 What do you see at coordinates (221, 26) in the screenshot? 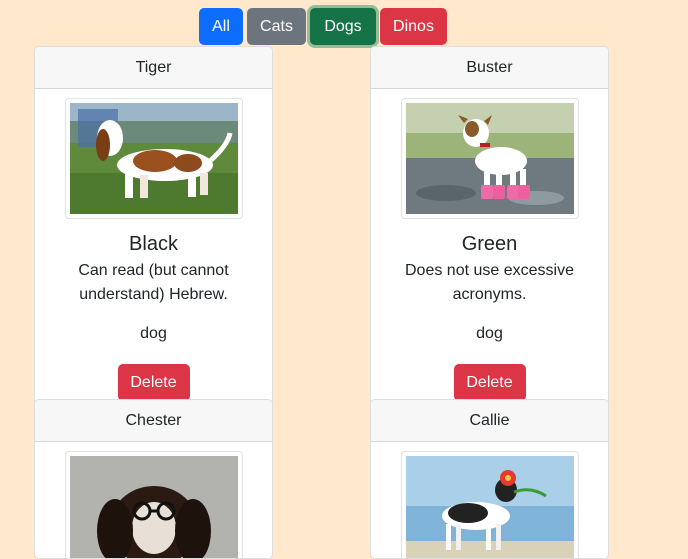
I see `filter-all-button: All` at bounding box center [221, 26].